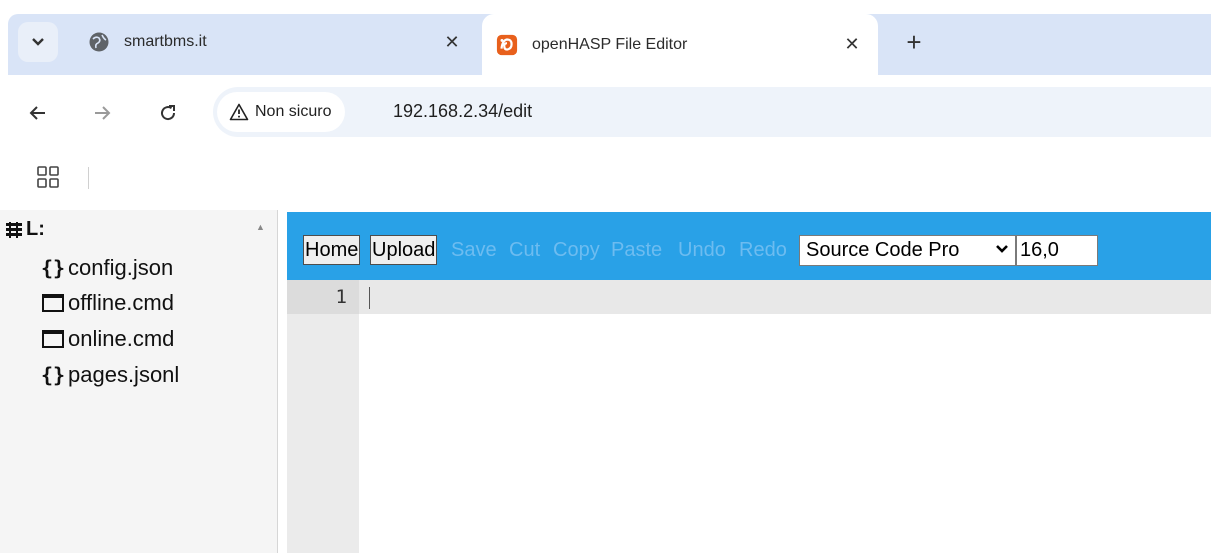 This screenshot has height=553, width=1211. I want to click on plus-icon: +, so click(914, 41).